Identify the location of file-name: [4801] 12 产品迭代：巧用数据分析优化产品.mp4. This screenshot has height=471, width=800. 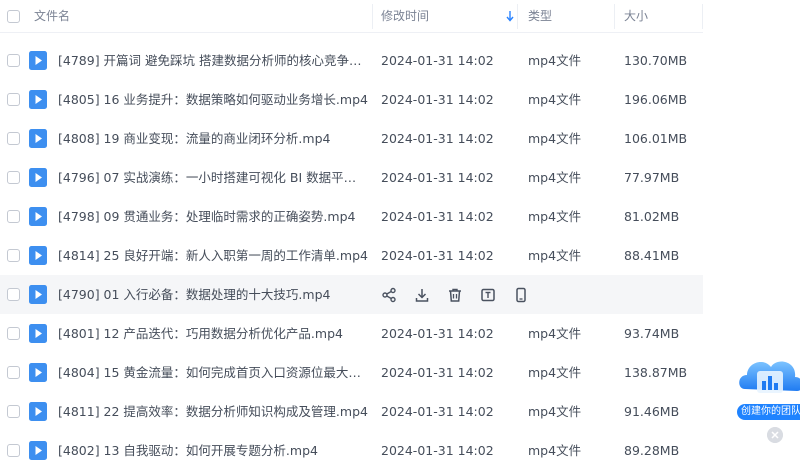
(213, 333).